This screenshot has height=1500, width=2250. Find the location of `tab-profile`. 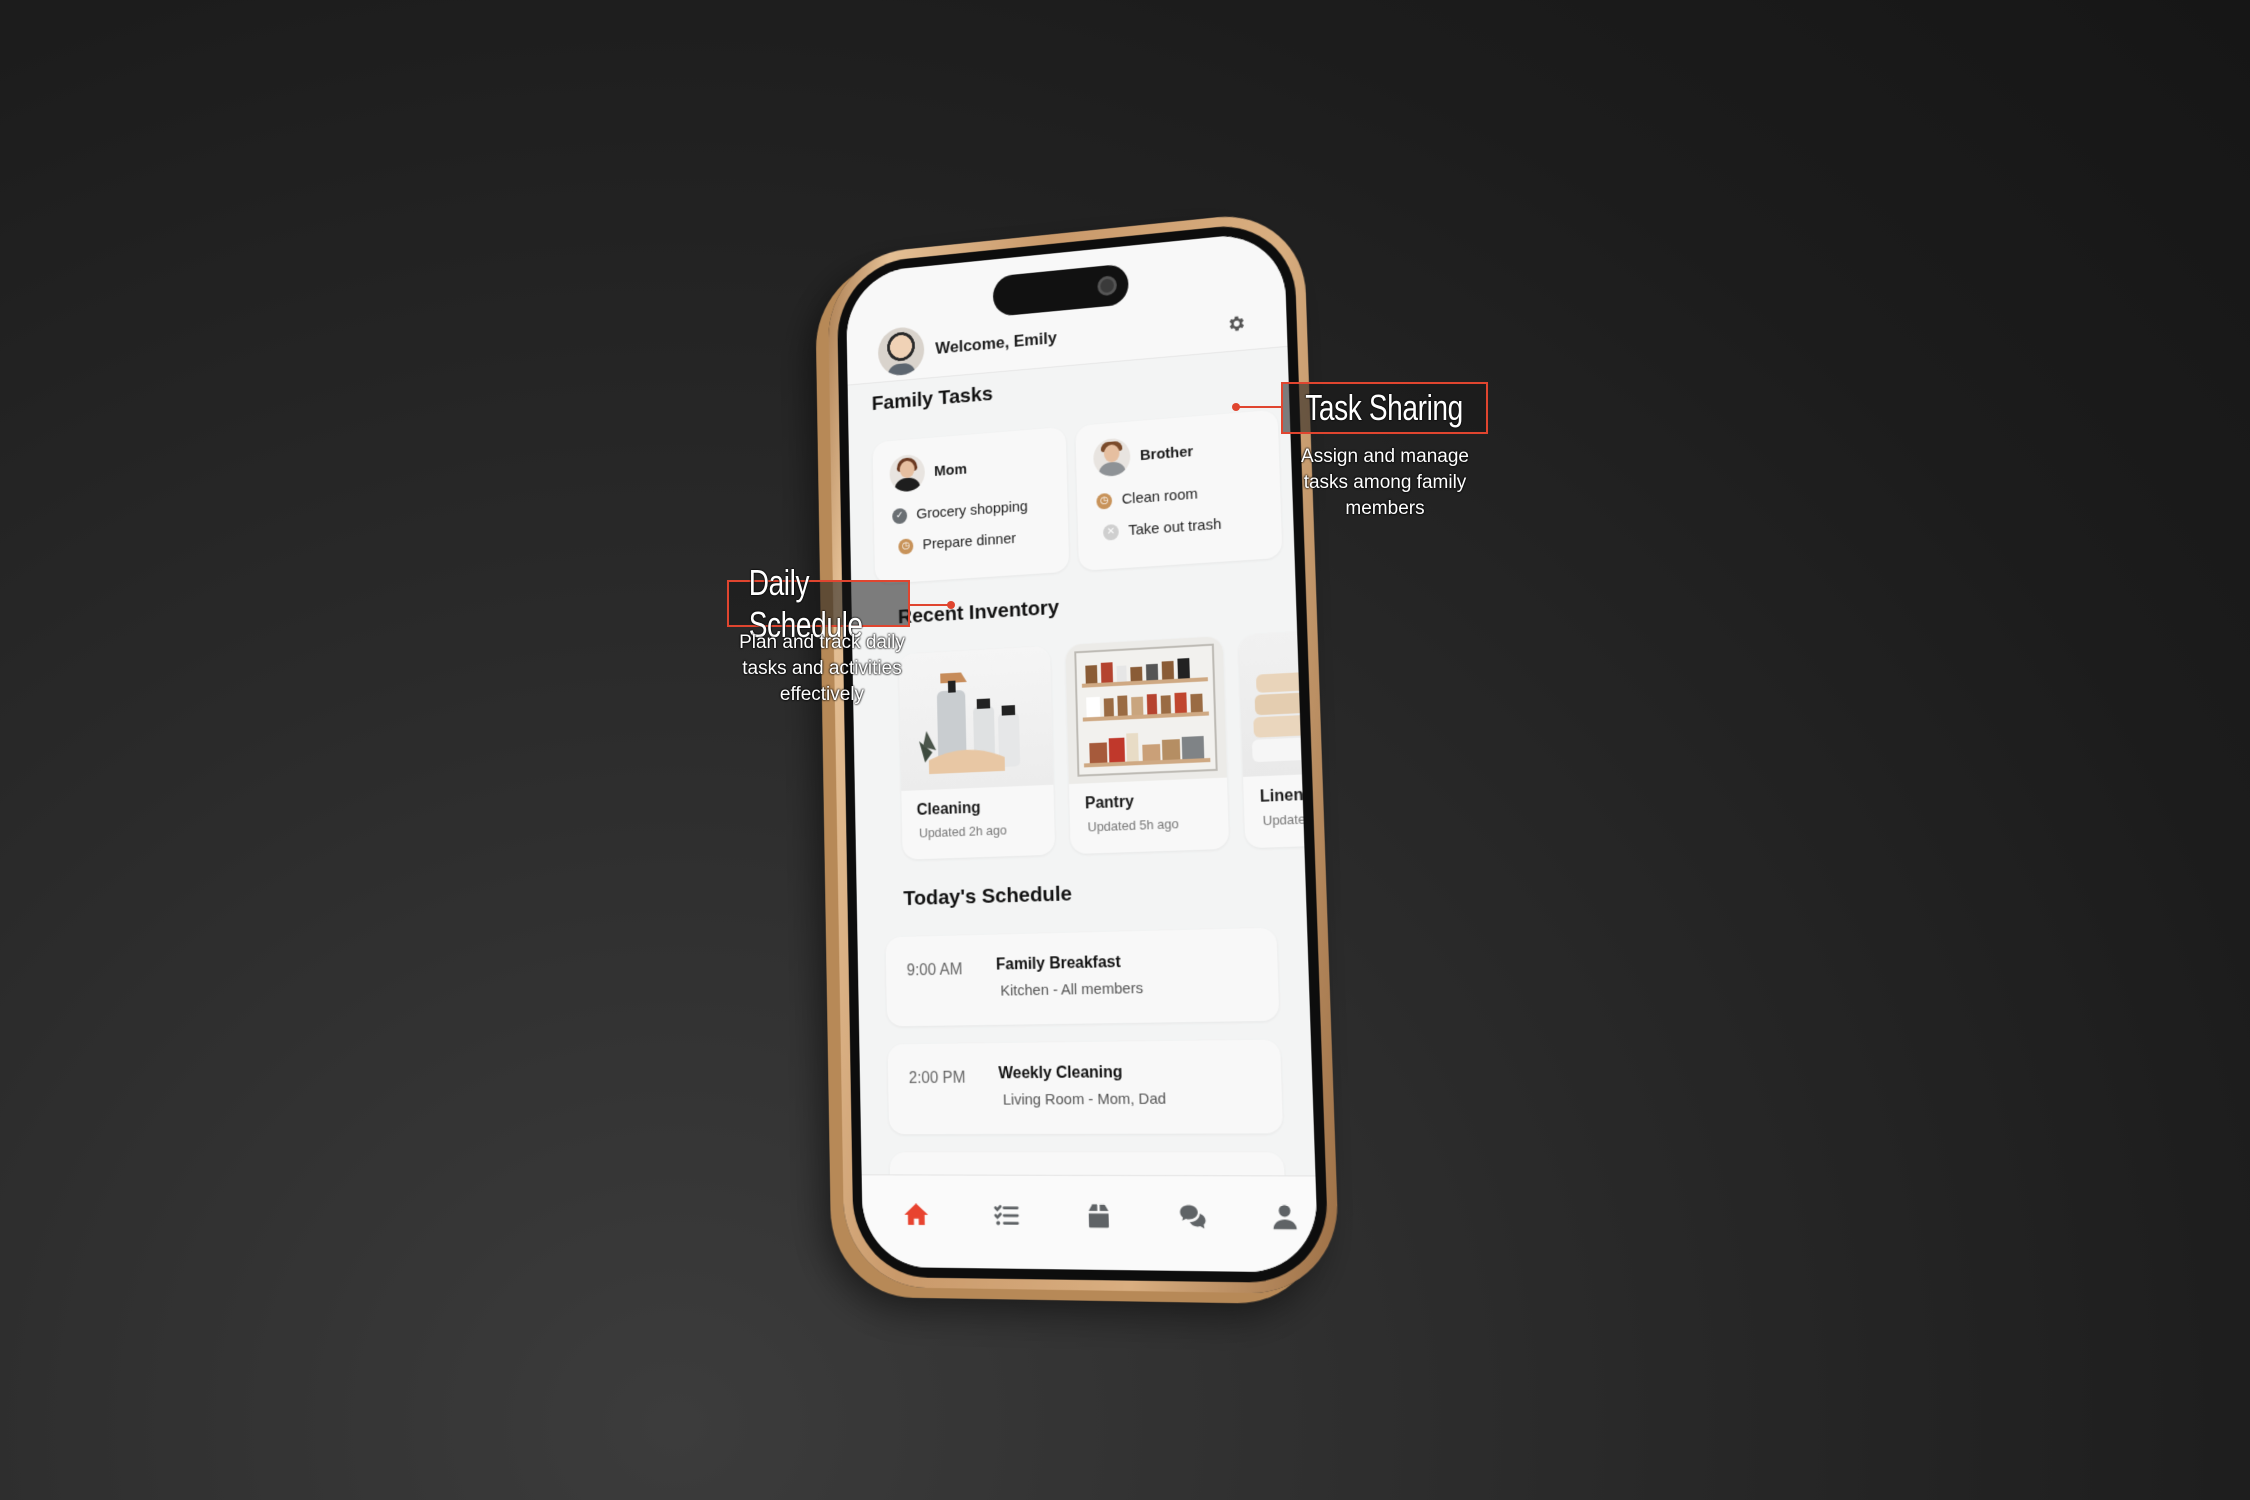

tab-profile is located at coordinates (1285, 1217).